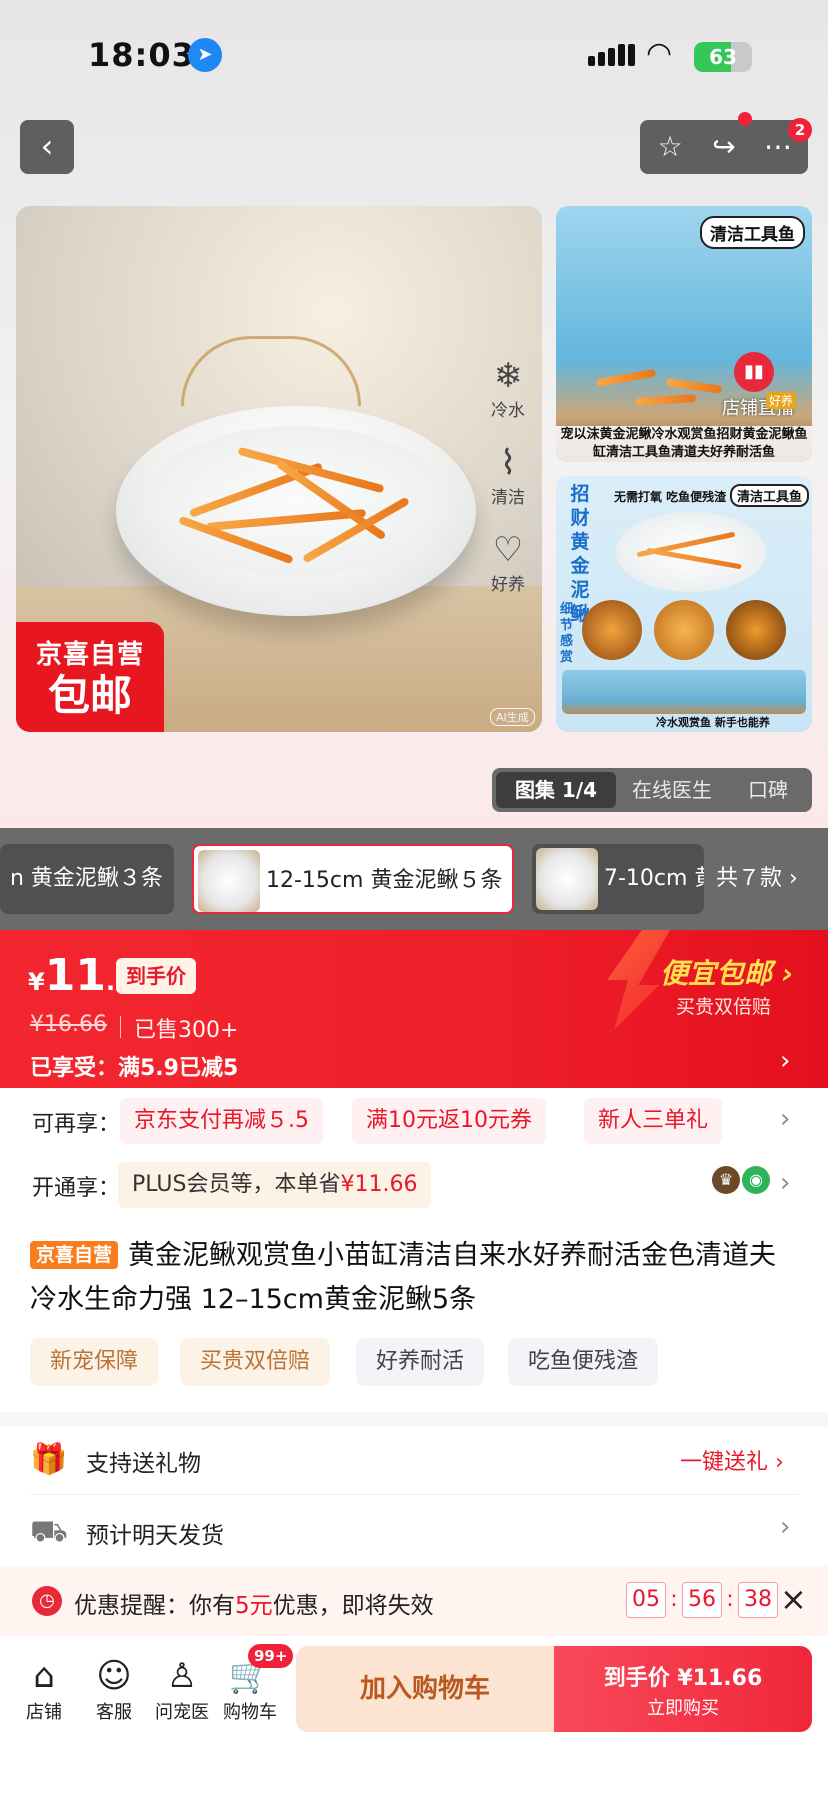 This screenshot has height=1795, width=828. Describe the element at coordinates (512, 717) in the screenshot. I see `ai-generated-tag: AI生成` at that location.